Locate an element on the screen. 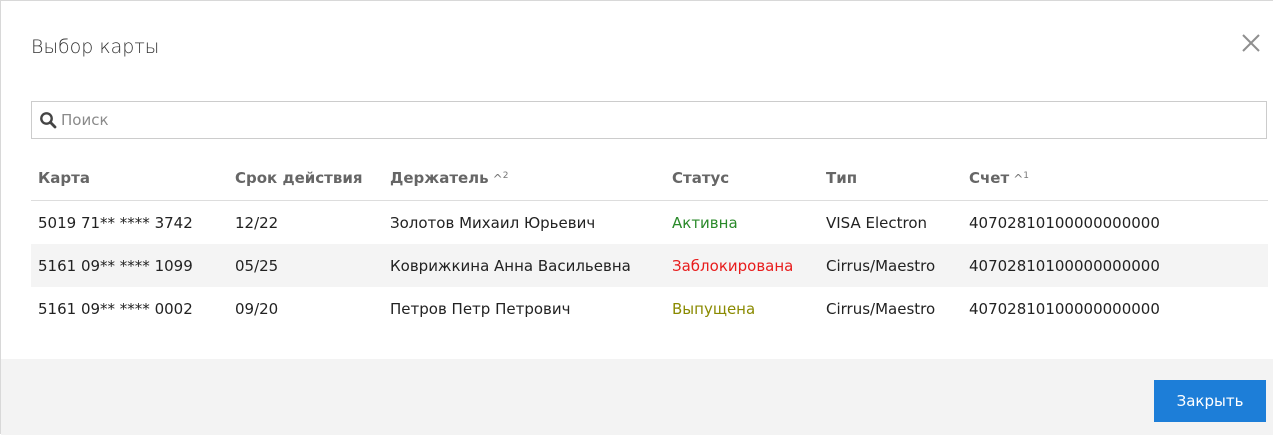 The height and width of the screenshot is (435, 1273). cell-expiry: 05/25 is located at coordinates (305, 265).